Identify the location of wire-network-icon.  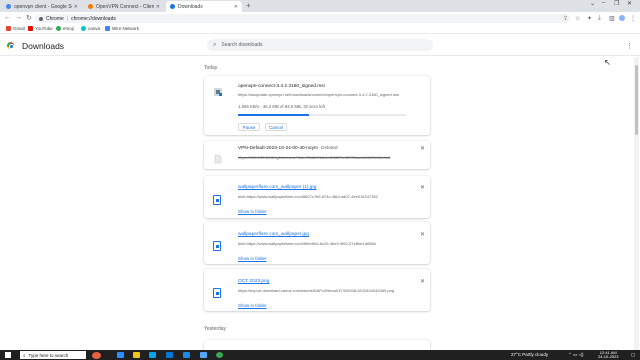
(107, 28).